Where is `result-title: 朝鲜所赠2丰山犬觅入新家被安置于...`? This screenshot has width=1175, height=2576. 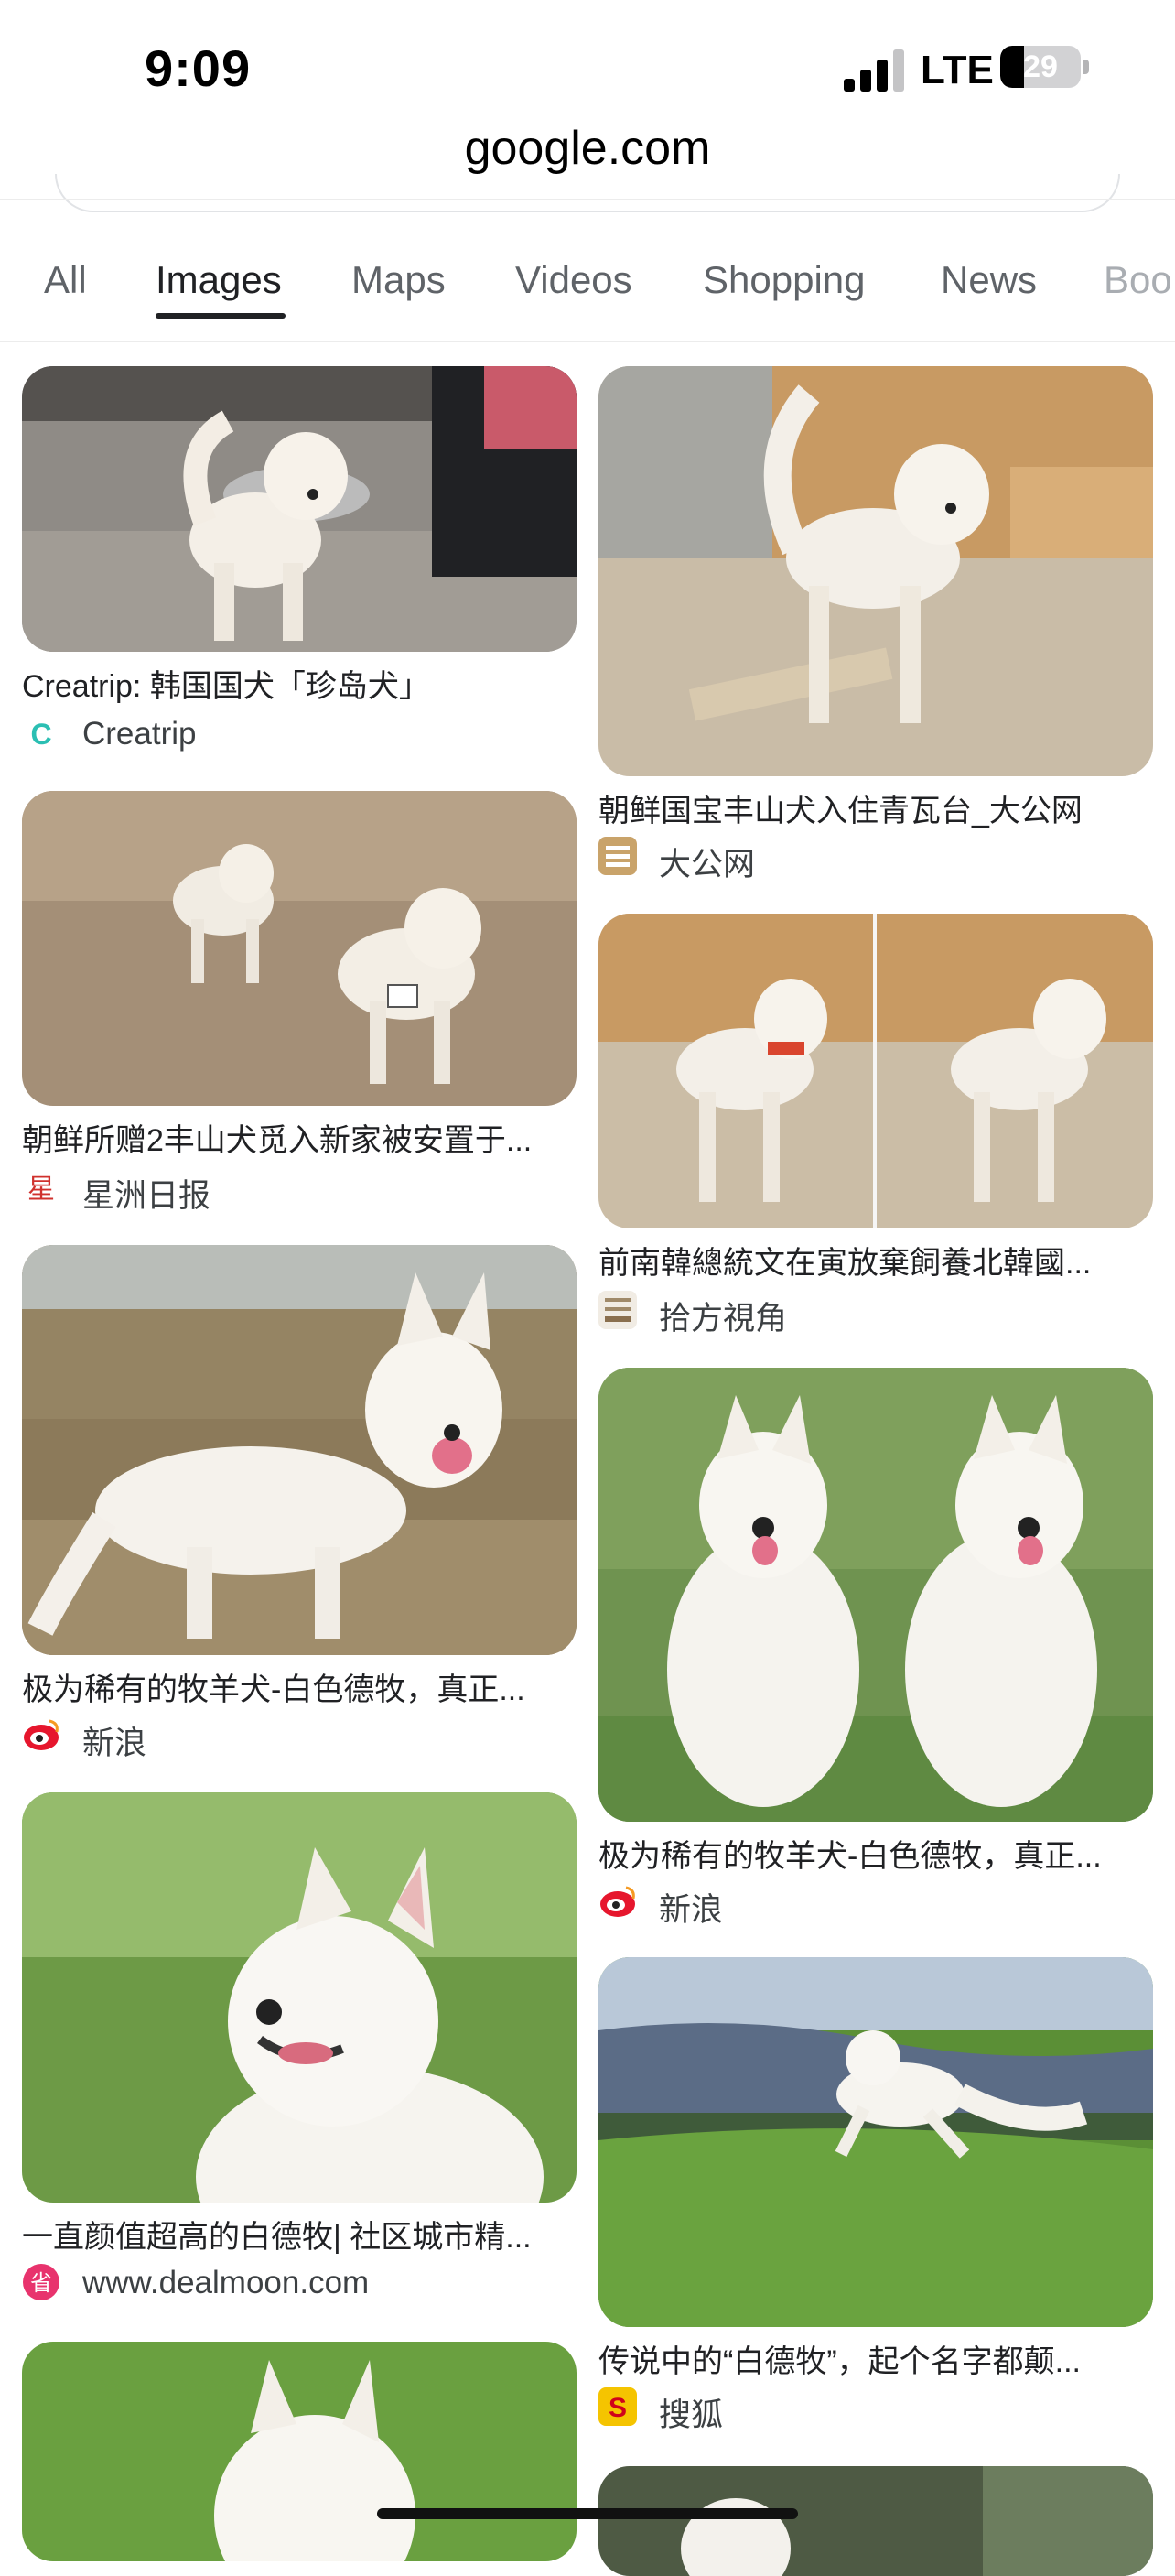 result-title: 朝鲜所赠2丰山犬觅入新家被安置于... is located at coordinates (299, 1138).